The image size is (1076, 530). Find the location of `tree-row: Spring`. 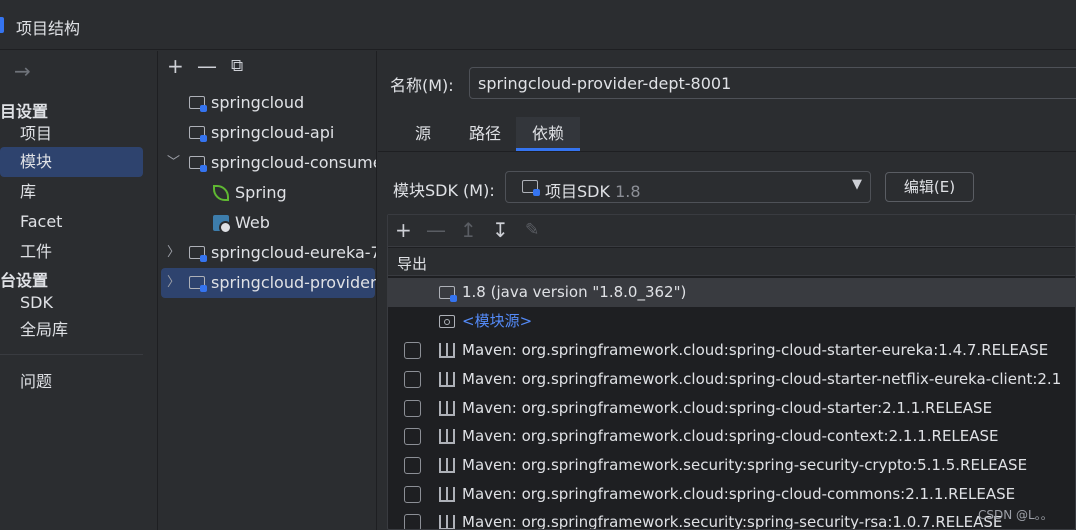

tree-row: Spring is located at coordinates (268, 193).